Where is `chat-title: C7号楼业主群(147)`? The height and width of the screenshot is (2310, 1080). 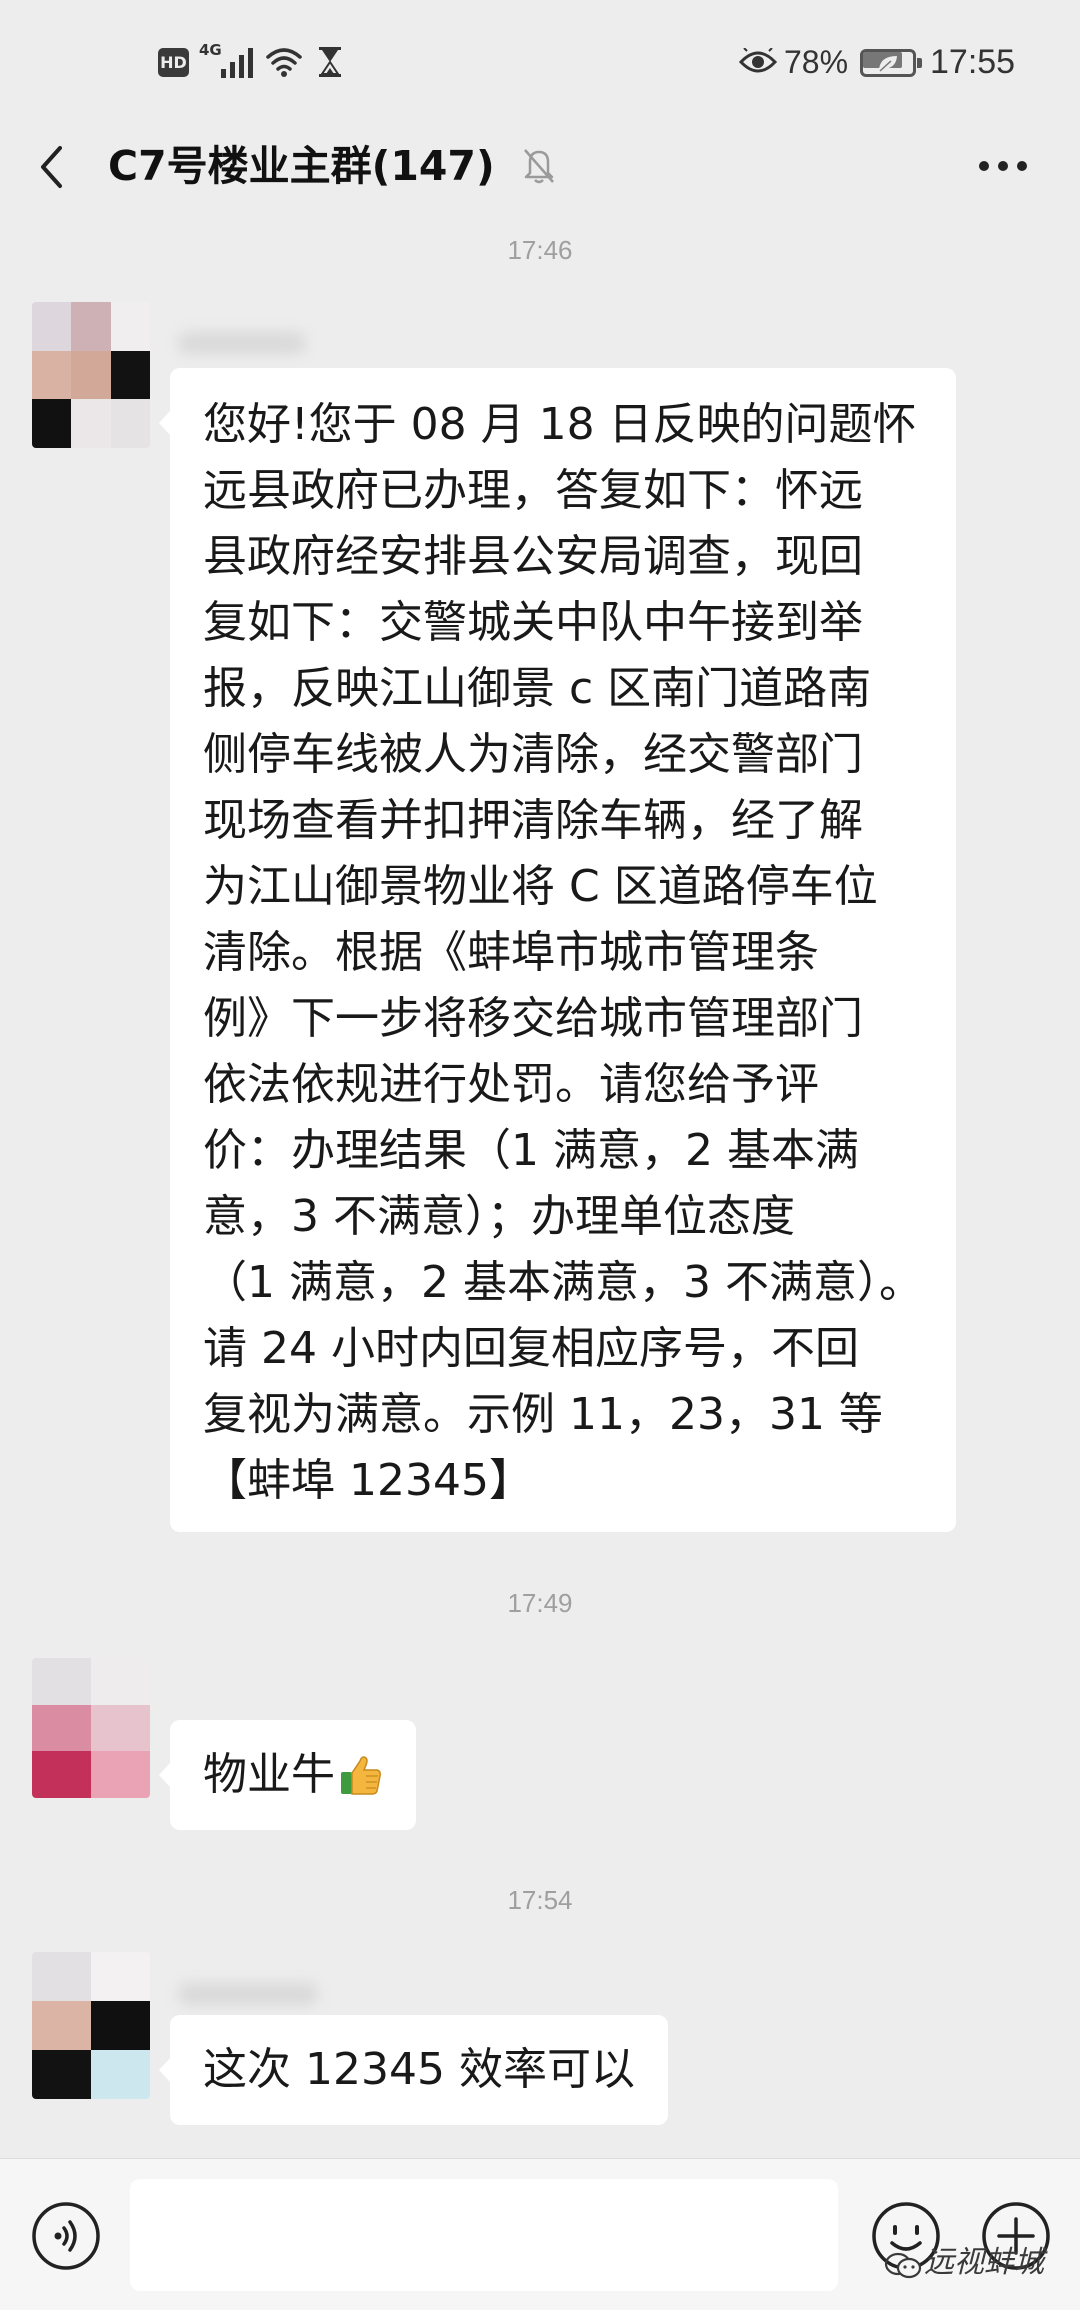
chat-title: C7号楼业主群(147) is located at coordinates (301, 166).